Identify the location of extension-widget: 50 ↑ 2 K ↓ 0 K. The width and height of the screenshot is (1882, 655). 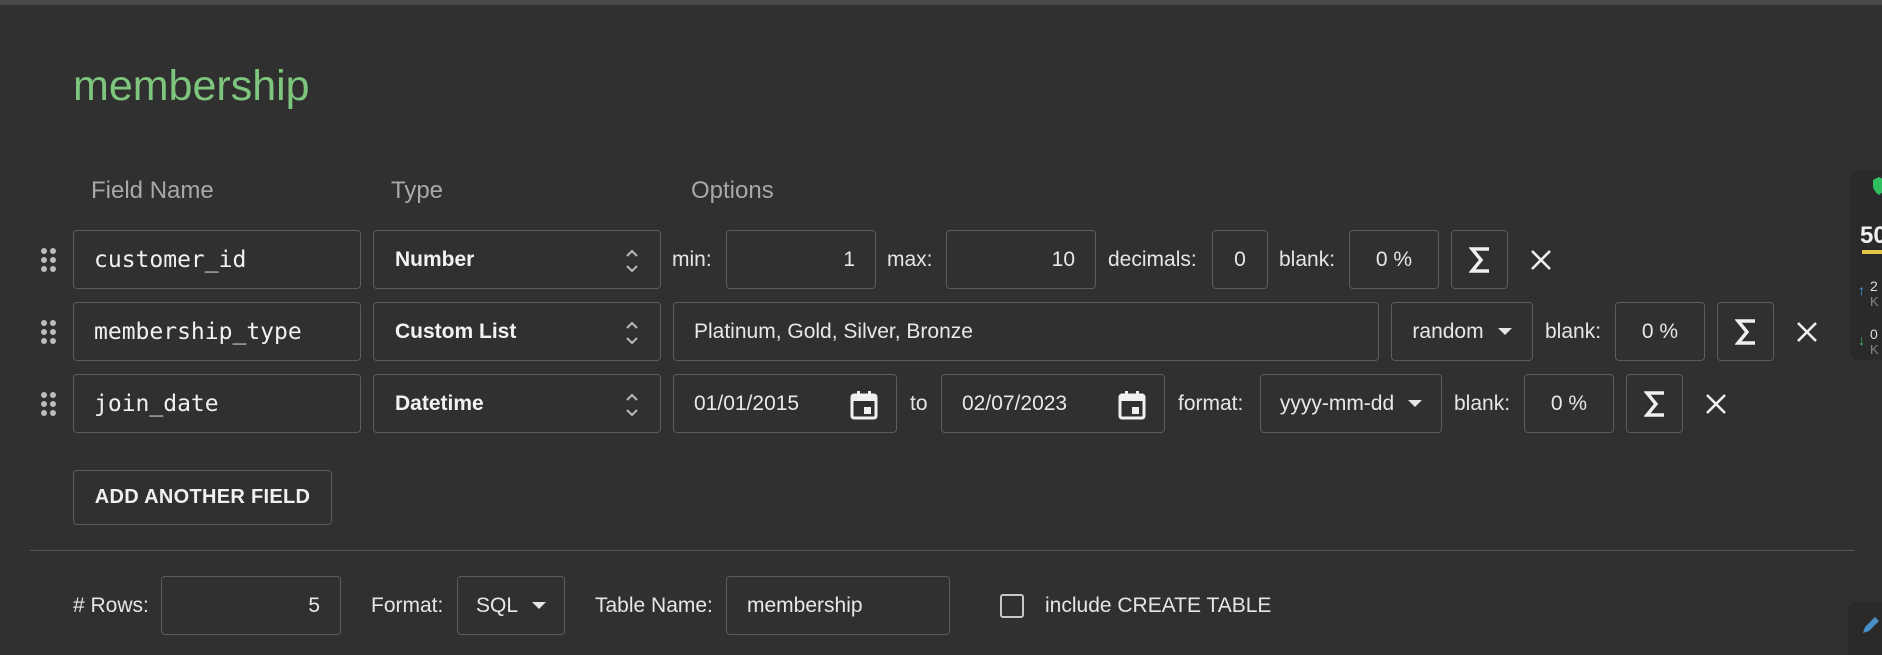
(1866, 265).